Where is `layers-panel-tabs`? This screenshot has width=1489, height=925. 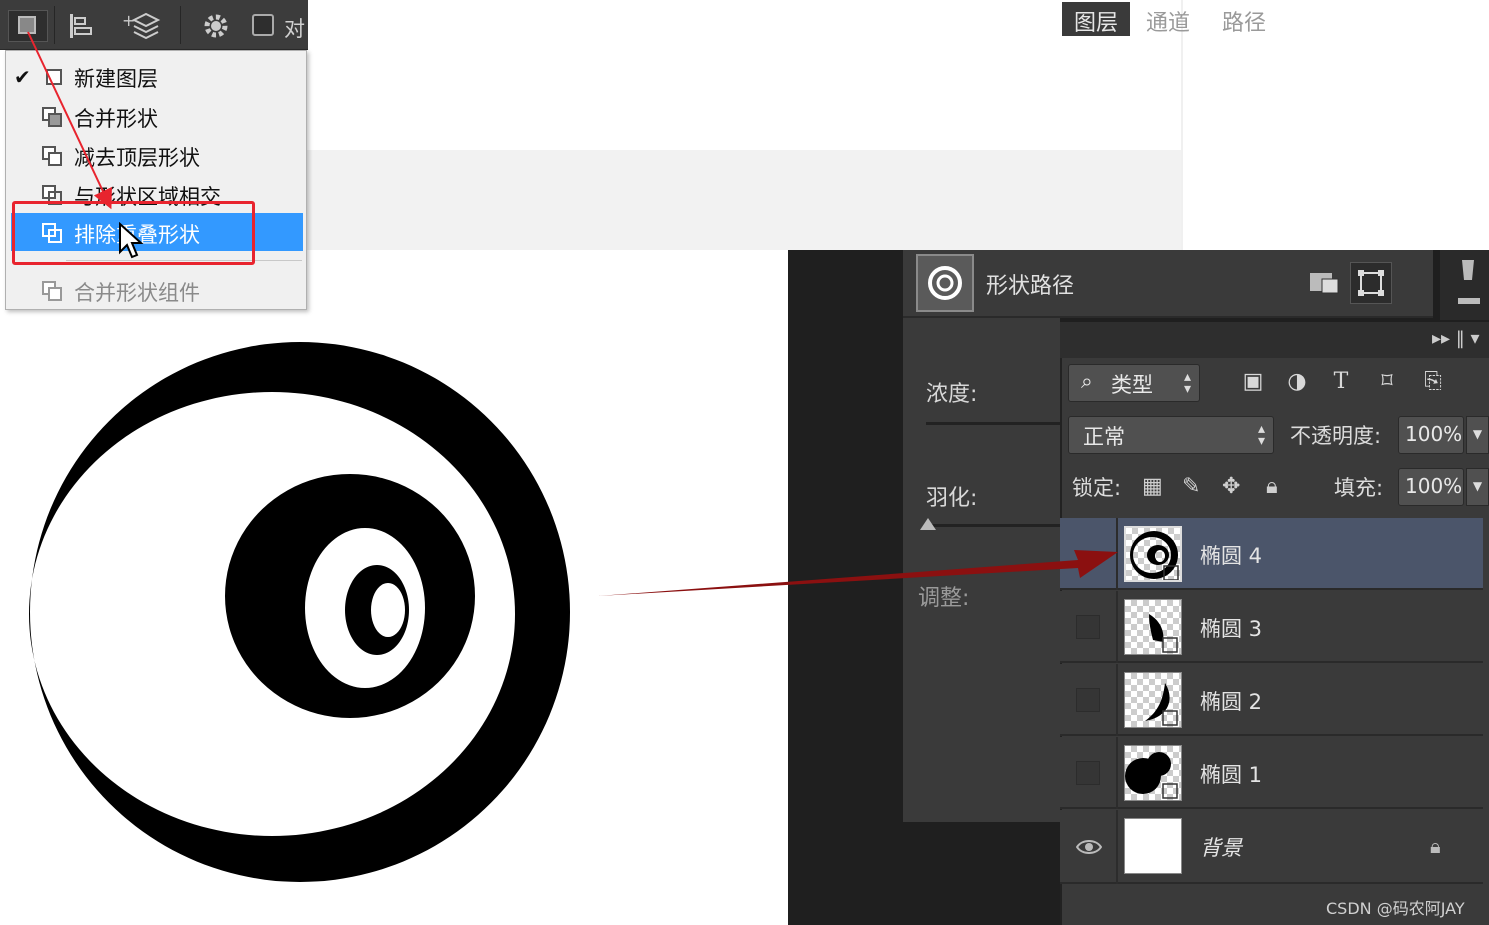 layers-panel-tabs is located at coordinates (1274, 340).